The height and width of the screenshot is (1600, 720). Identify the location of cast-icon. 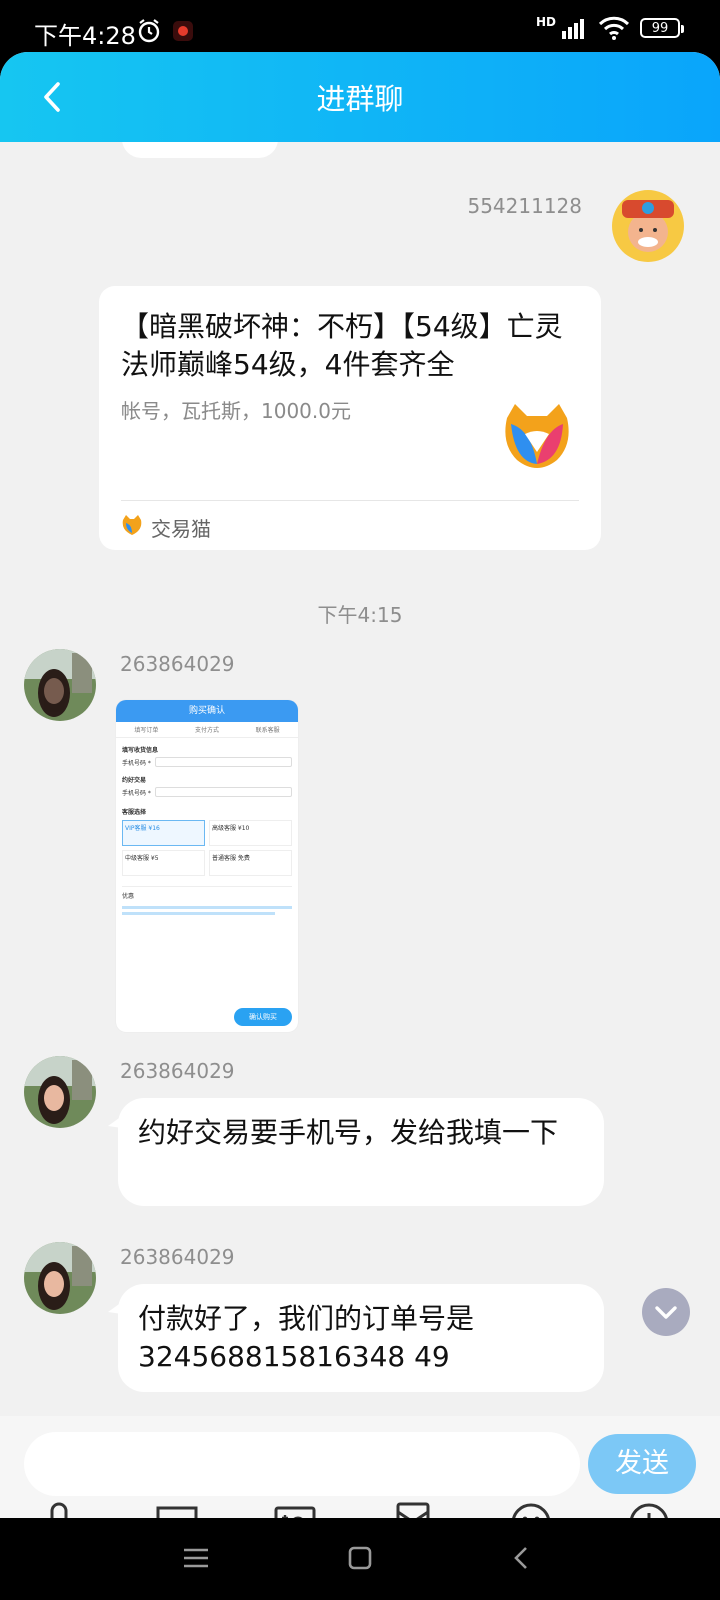
(177, 1508).